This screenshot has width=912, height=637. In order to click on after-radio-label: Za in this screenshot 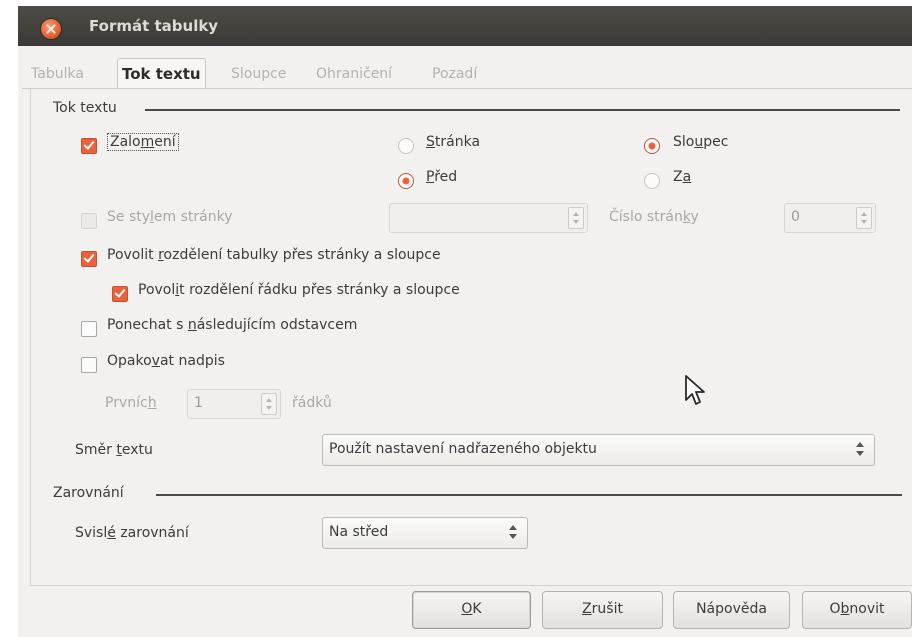, I will do `click(682, 177)`.